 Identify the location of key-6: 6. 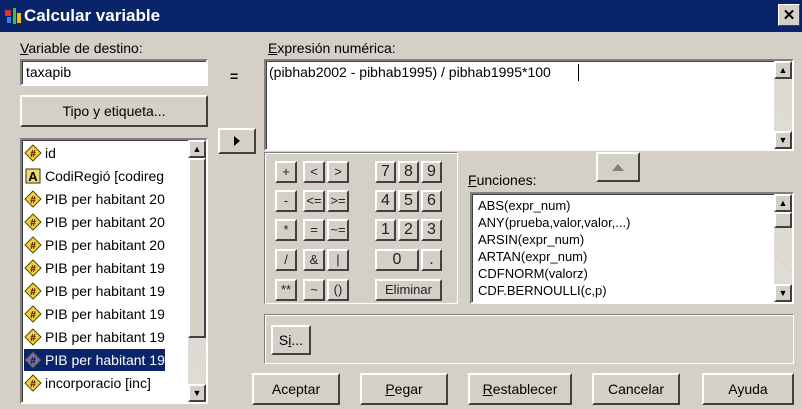
(431, 201).